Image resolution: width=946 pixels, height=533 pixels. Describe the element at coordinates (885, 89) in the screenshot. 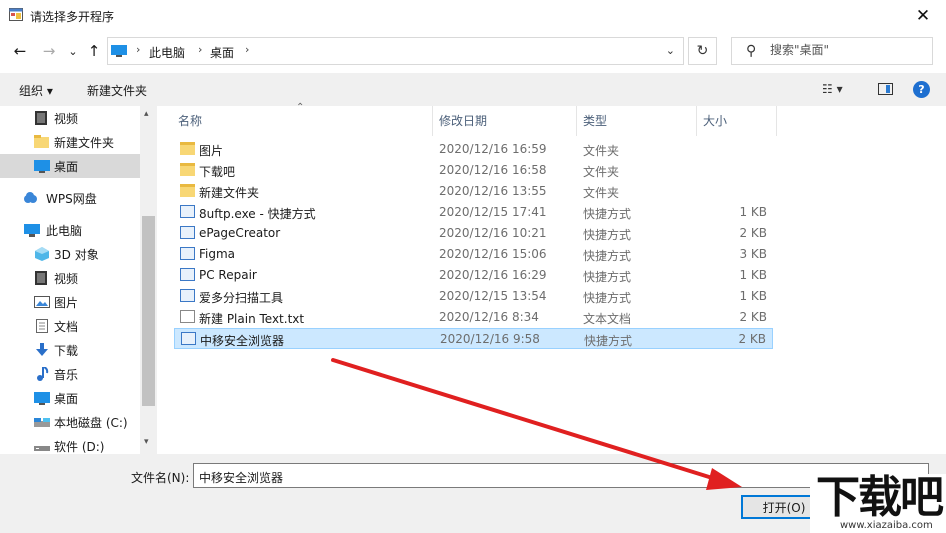

I see `preview-pane-icon` at that location.